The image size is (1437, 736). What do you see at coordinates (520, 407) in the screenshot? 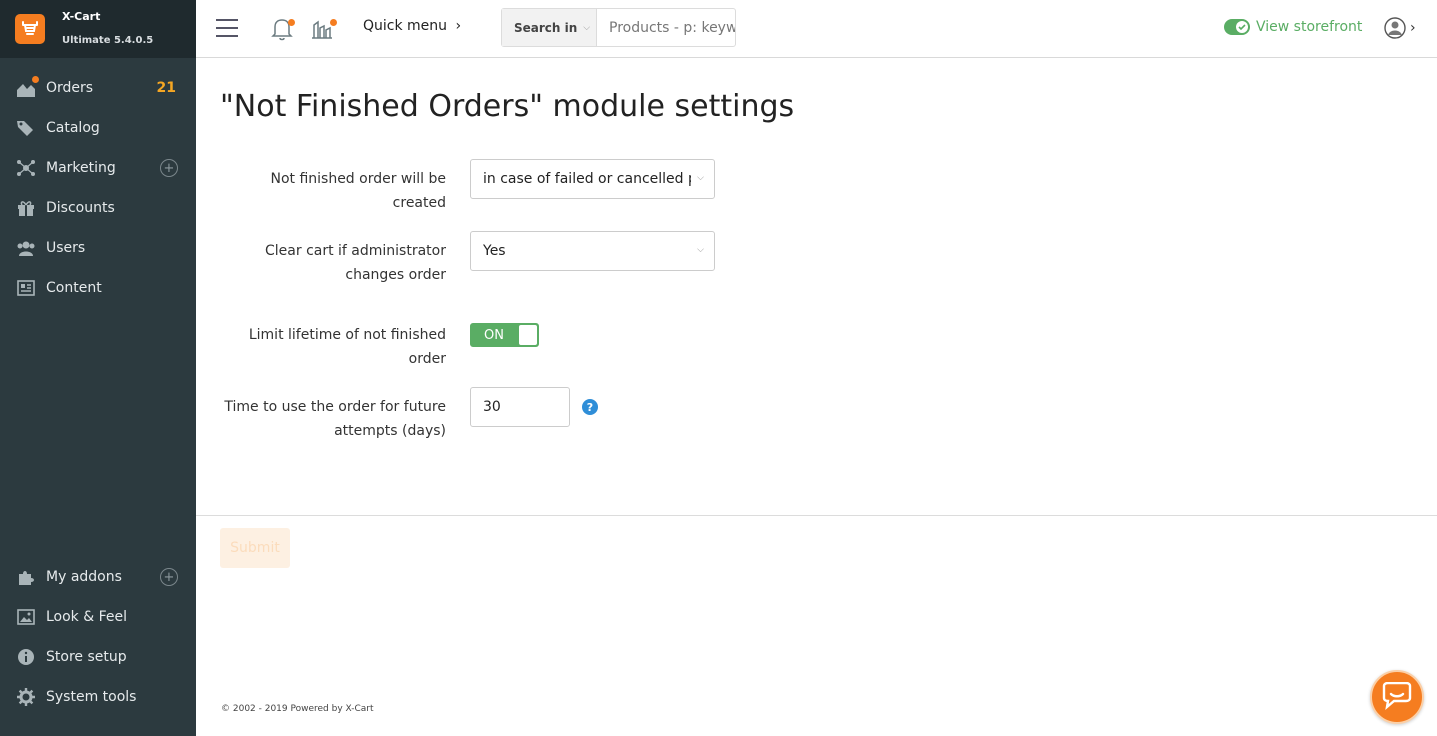
I see `days-input` at bounding box center [520, 407].